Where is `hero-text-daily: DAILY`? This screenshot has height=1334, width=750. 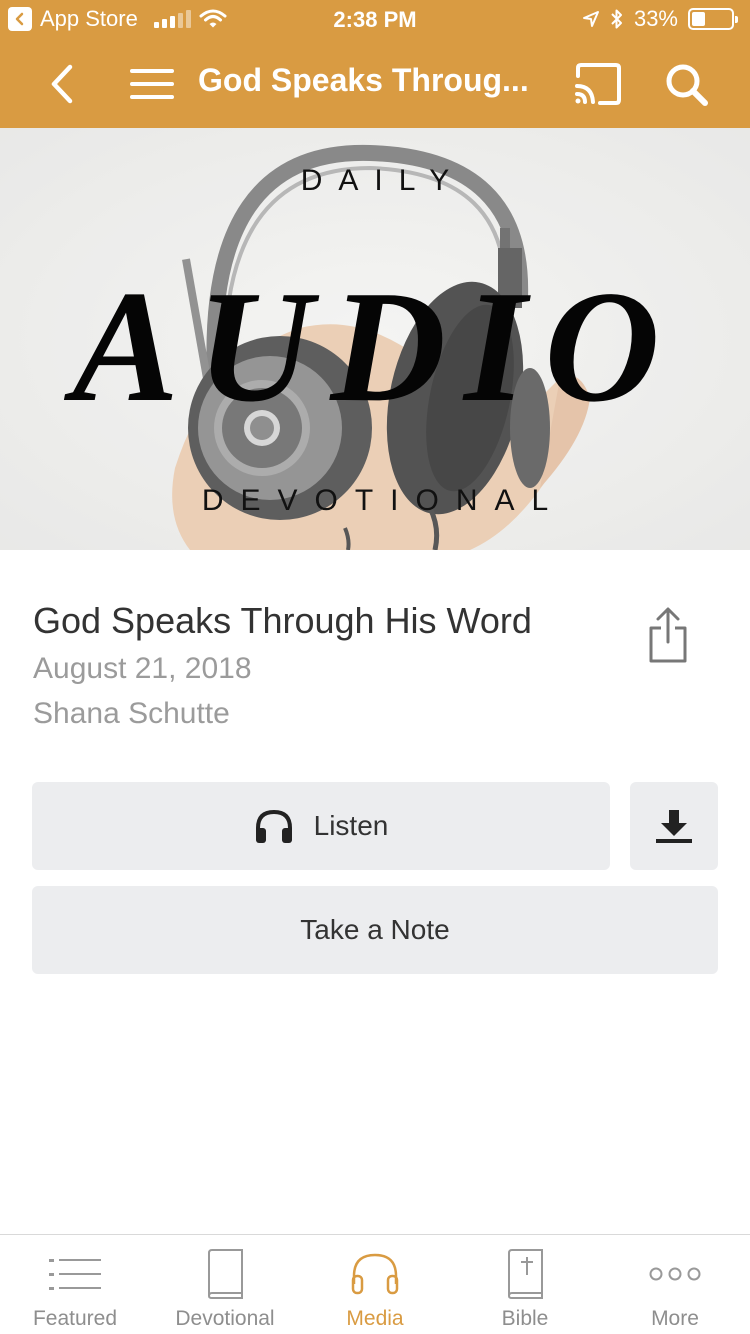
hero-text-daily: DAILY is located at coordinates (383, 180).